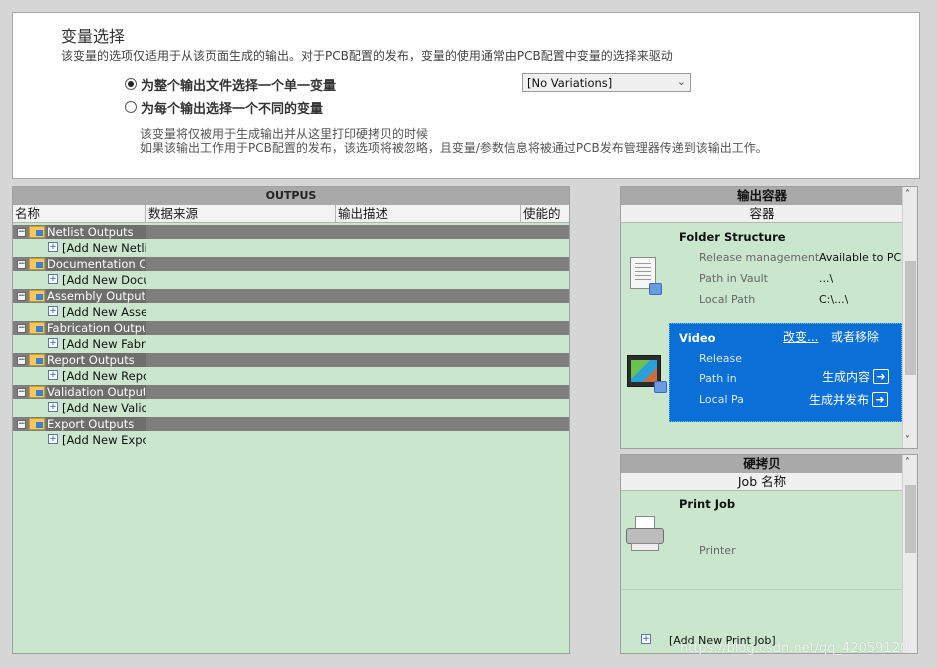 The height and width of the screenshot is (668, 937). I want to click on option-multiple-variant: 为每个输出选择一个不同的变量, so click(224, 107).